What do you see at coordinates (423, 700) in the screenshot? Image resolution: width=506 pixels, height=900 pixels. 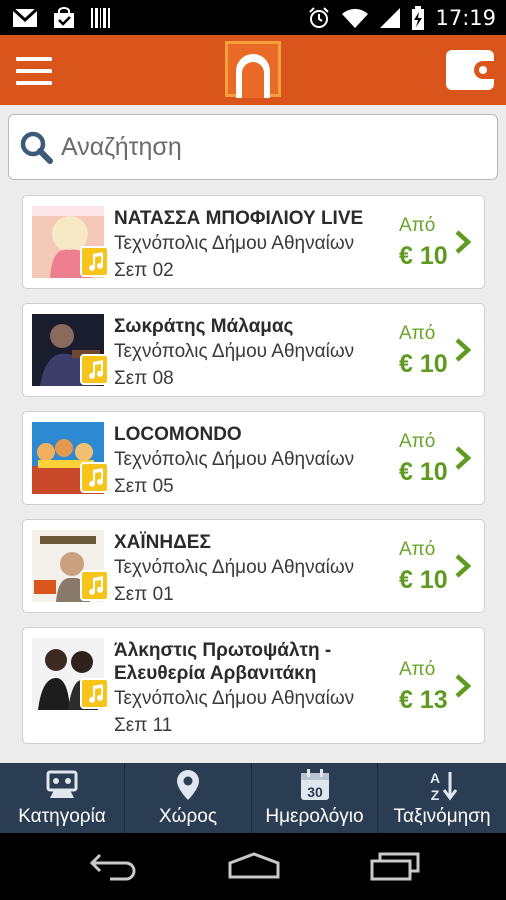 I see `price-value: € 13` at bounding box center [423, 700].